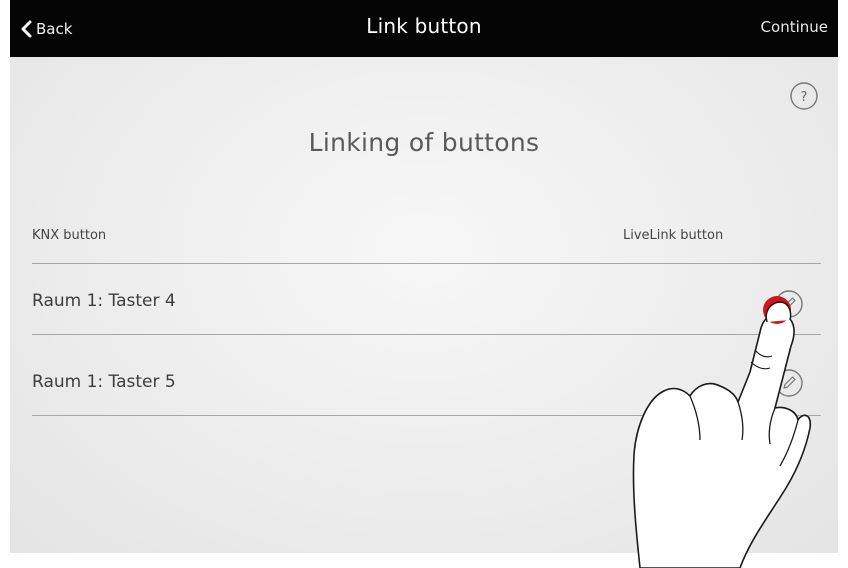  I want to click on header-divider, so click(426, 263).